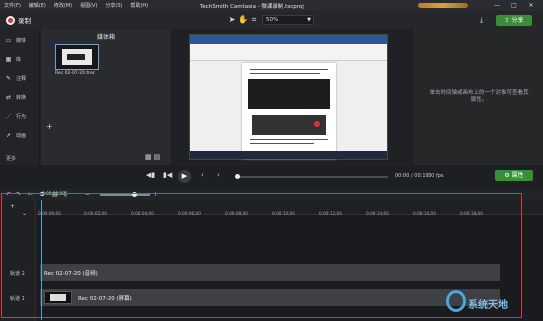 The image size is (543, 321). I want to click on maximize-button: □, so click(514, 5).